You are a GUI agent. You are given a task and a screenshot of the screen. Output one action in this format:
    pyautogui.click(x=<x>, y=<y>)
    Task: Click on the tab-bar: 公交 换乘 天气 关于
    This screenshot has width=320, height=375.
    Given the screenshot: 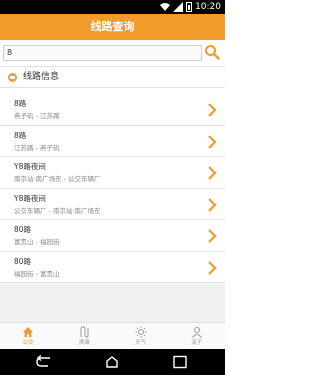 What is the action you would take?
    pyautogui.click(x=112, y=335)
    